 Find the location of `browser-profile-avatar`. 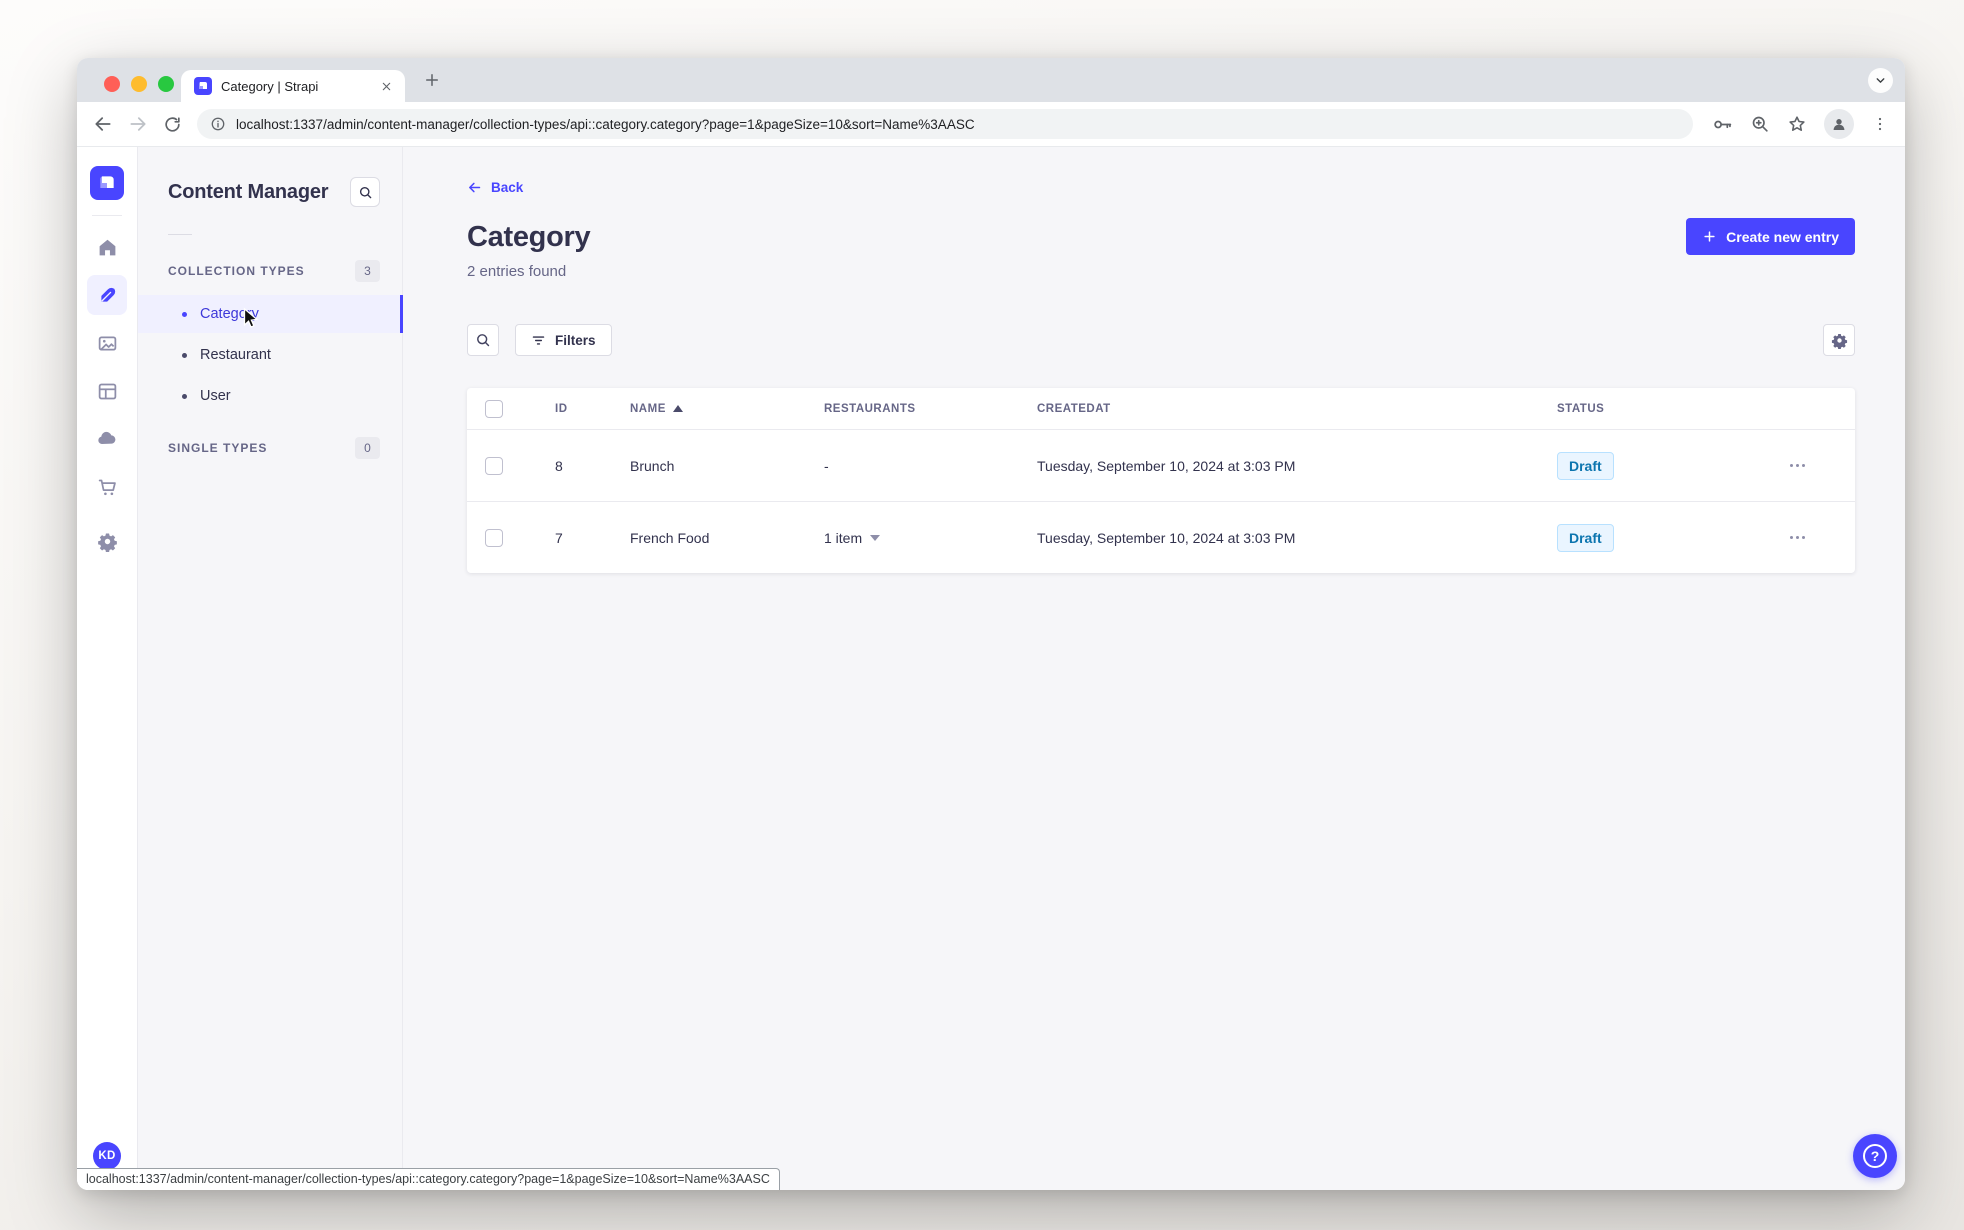

browser-profile-avatar is located at coordinates (1839, 124).